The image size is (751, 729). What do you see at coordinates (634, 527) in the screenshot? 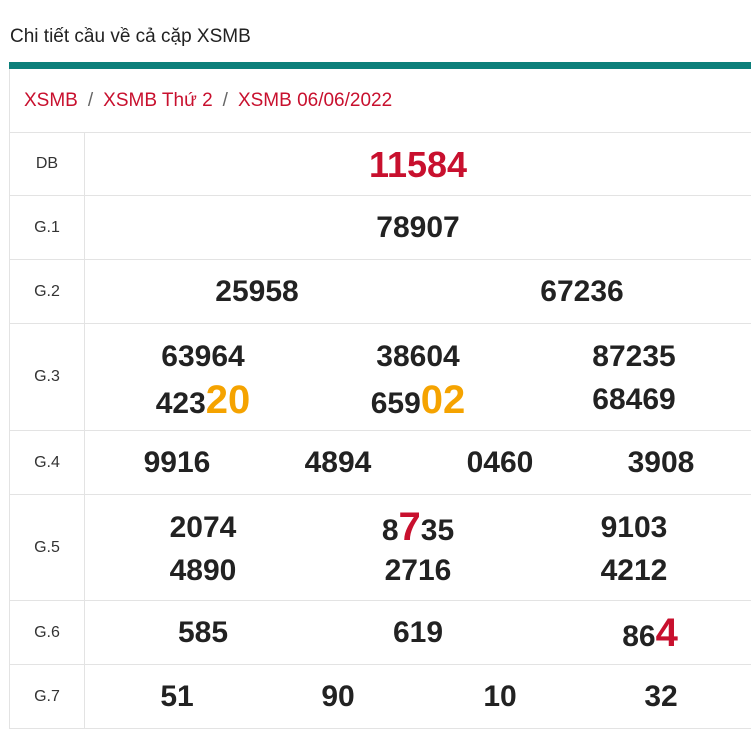
I see `prize-number: 9103` at bounding box center [634, 527].